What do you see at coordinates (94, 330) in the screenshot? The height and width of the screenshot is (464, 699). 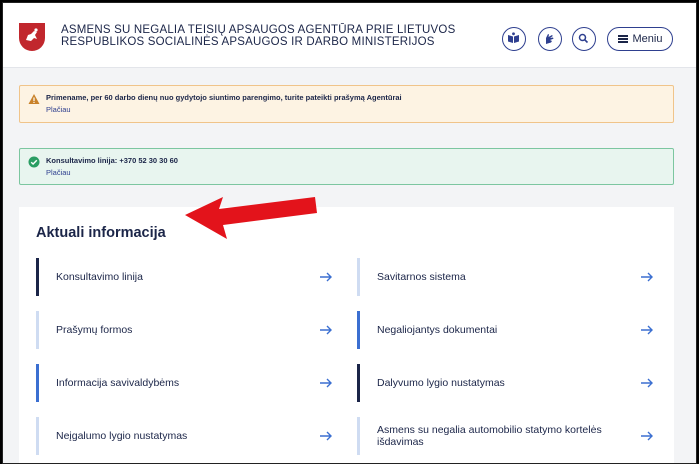 I see `link-label: Prašymų formos` at bounding box center [94, 330].